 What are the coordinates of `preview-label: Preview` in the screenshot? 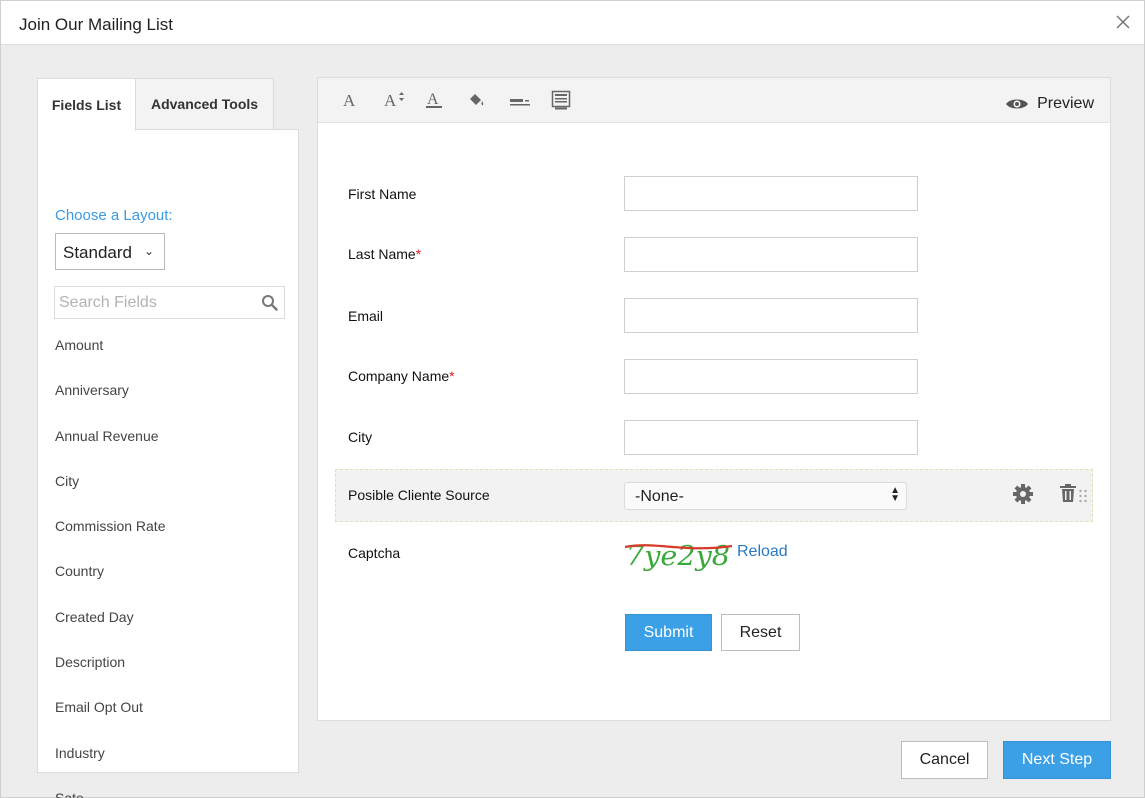 It's located at (1065, 103).